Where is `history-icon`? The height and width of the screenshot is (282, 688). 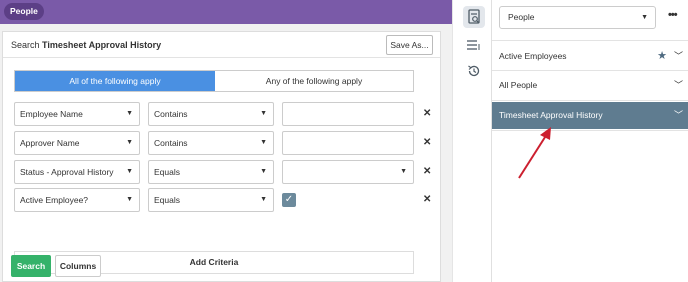 history-icon is located at coordinates (474, 71).